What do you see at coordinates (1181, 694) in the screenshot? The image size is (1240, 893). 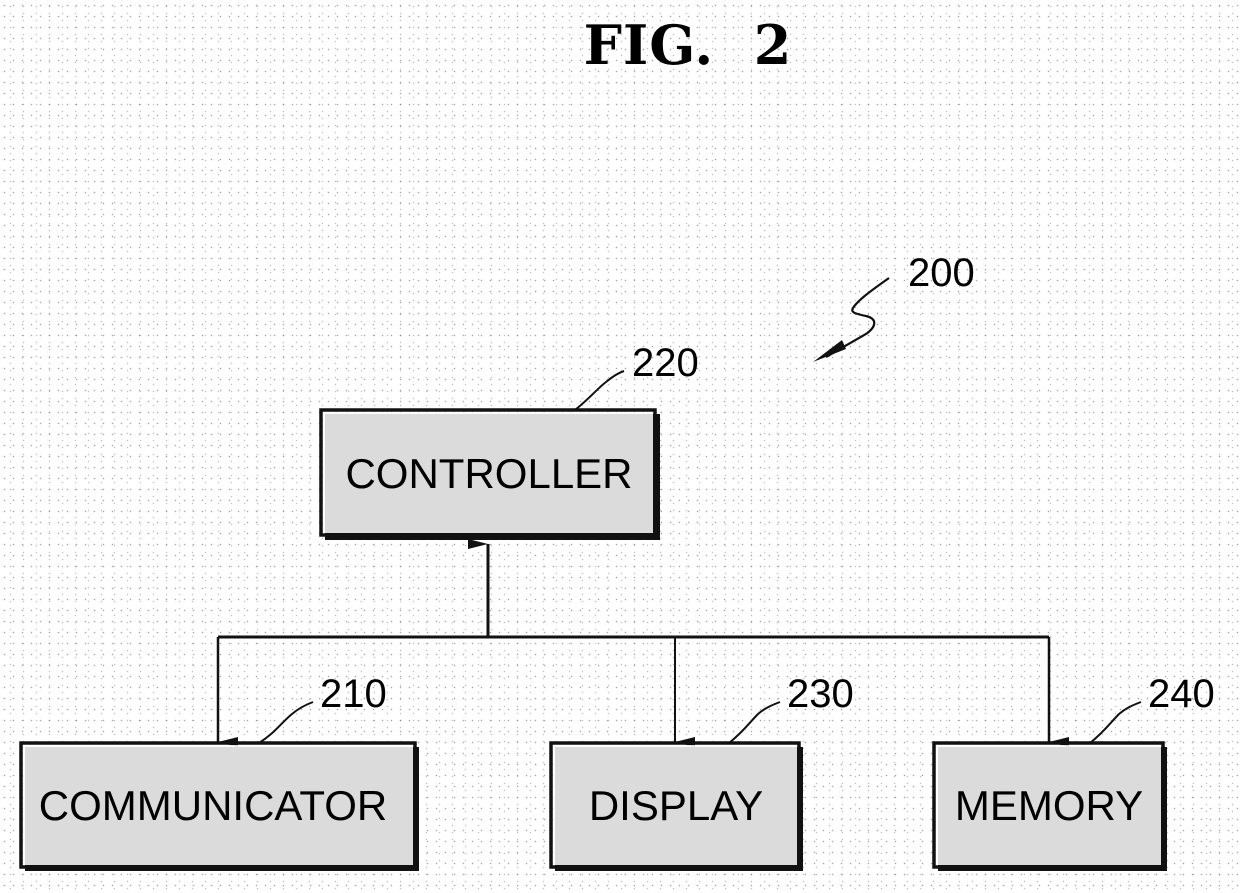 I see `memory-ref-number: 240` at bounding box center [1181, 694].